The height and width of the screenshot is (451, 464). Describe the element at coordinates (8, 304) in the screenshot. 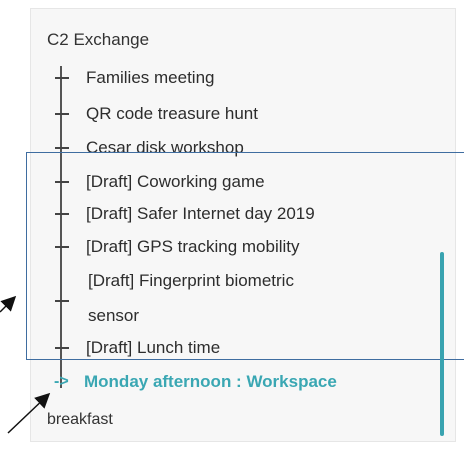

I see `annotation-arrow-upper` at that location.